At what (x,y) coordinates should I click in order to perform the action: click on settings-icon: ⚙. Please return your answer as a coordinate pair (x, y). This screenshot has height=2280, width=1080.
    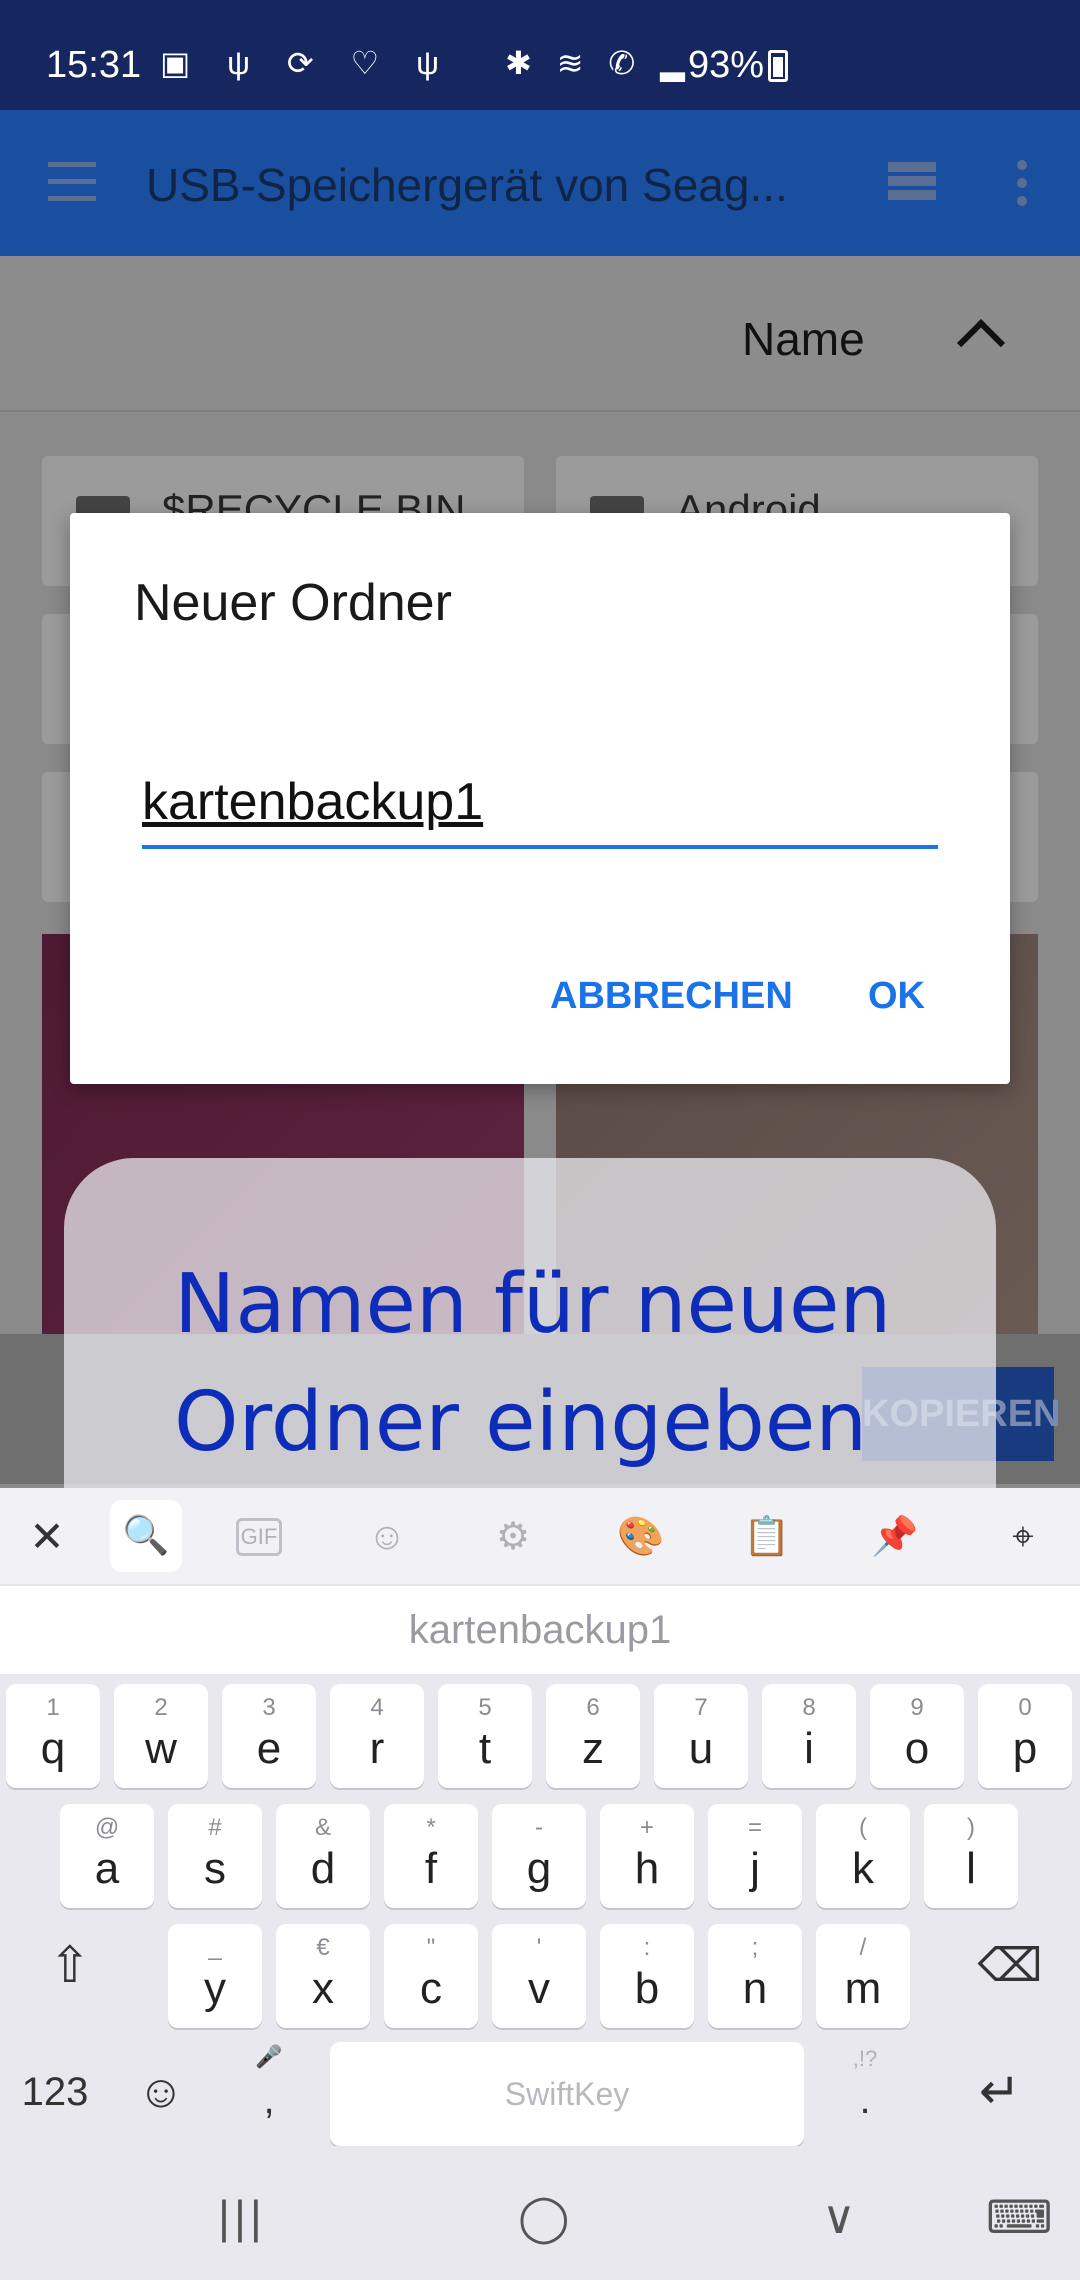
    Looking at the image, I should click on (513, 1537).